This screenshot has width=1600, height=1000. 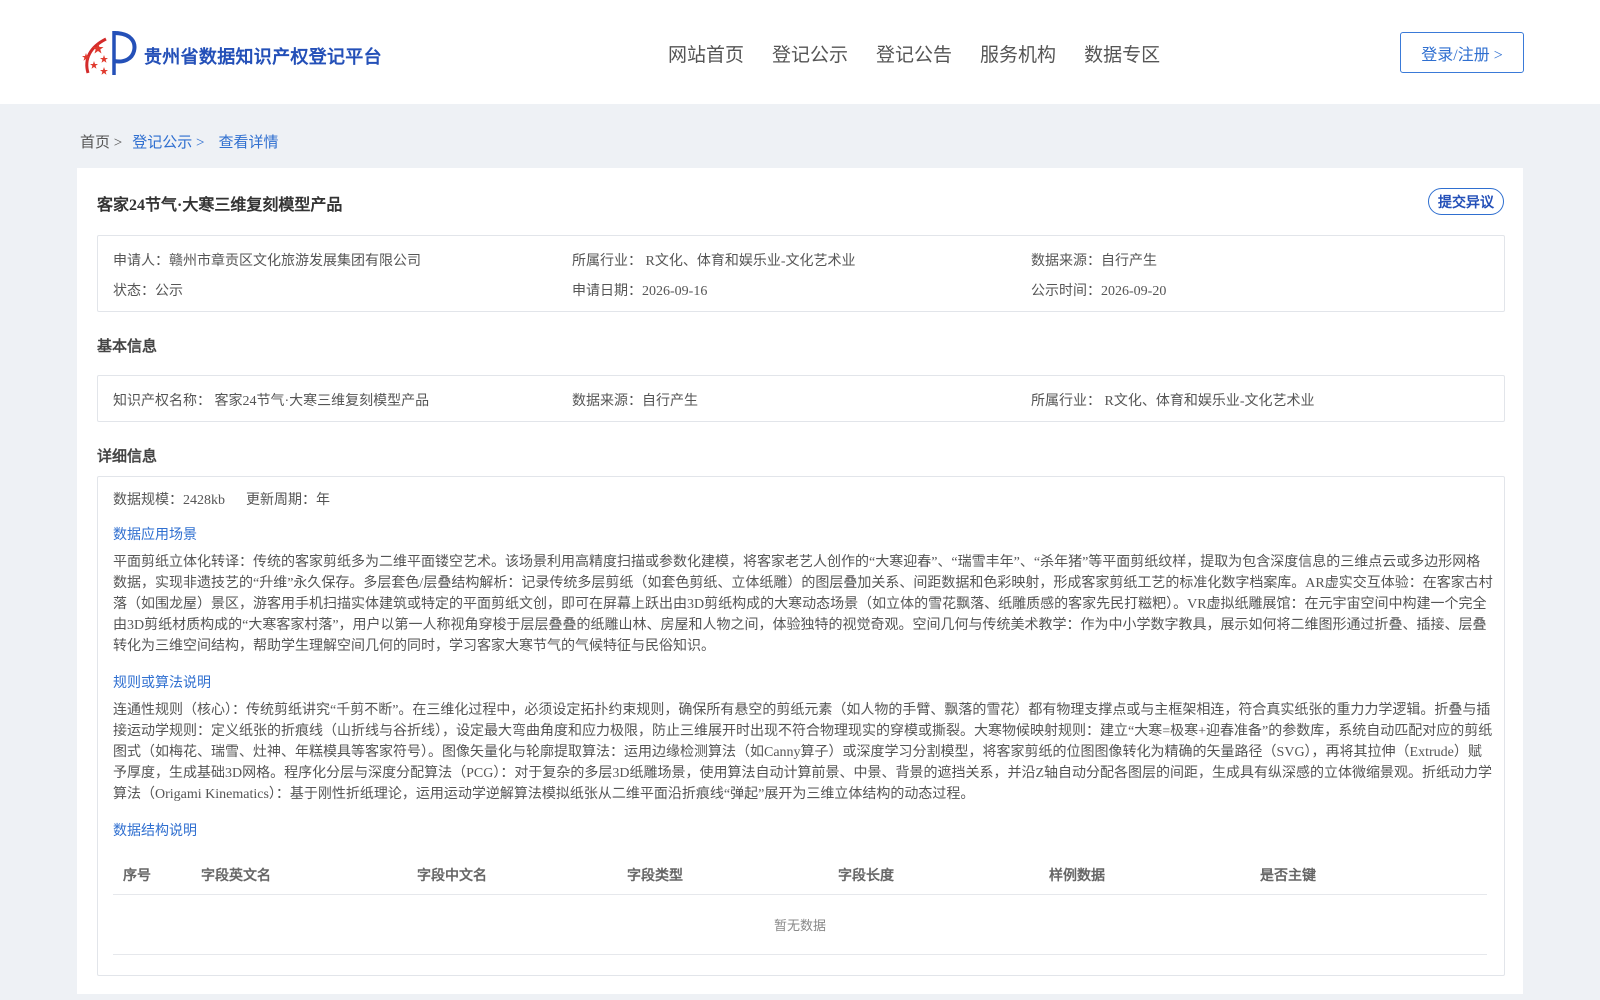 What do you see at coordinates (137, 876) in the screenshot?
I see `col-index: 序号` at bounding box center [137, 876].